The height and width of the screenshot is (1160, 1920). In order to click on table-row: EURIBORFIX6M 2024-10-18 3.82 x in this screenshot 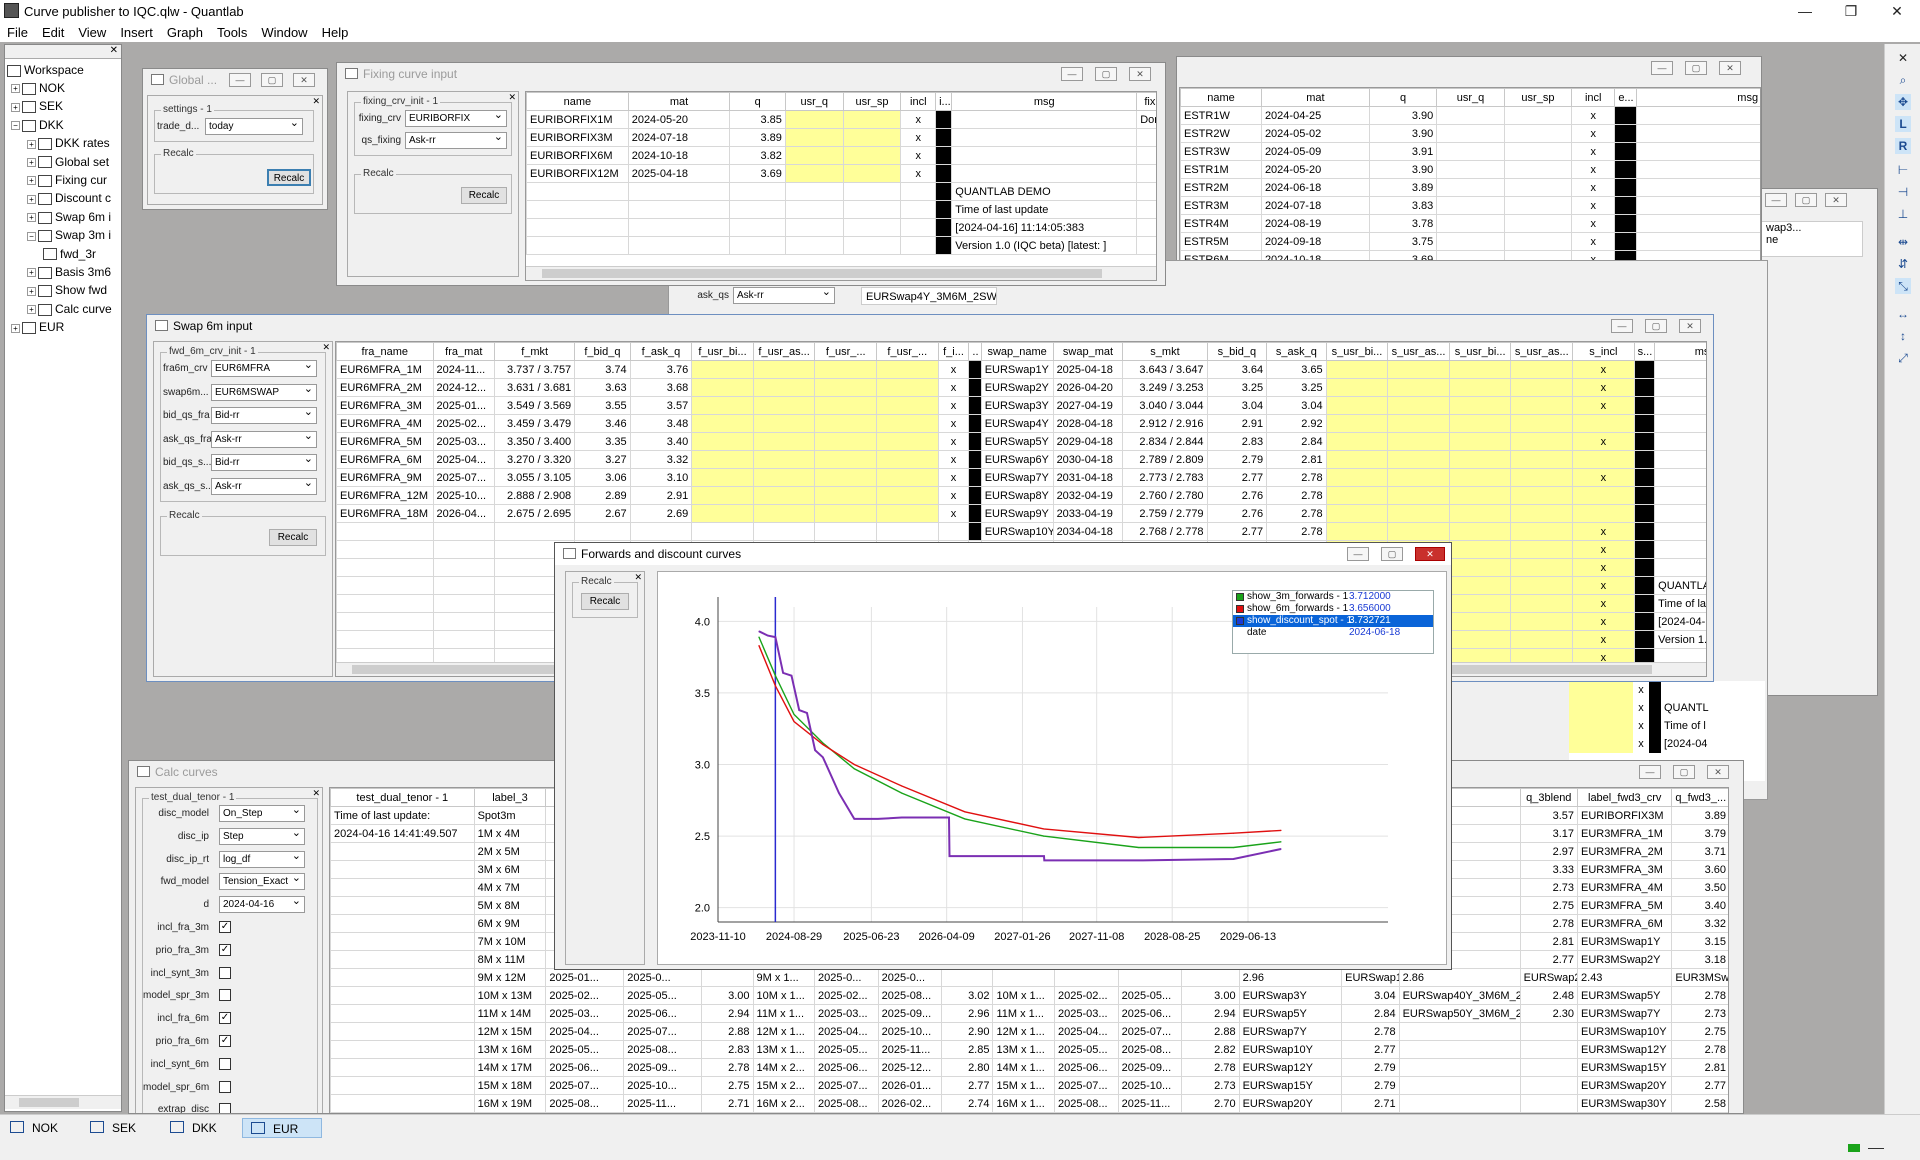, I will do `click(841, 155)`.